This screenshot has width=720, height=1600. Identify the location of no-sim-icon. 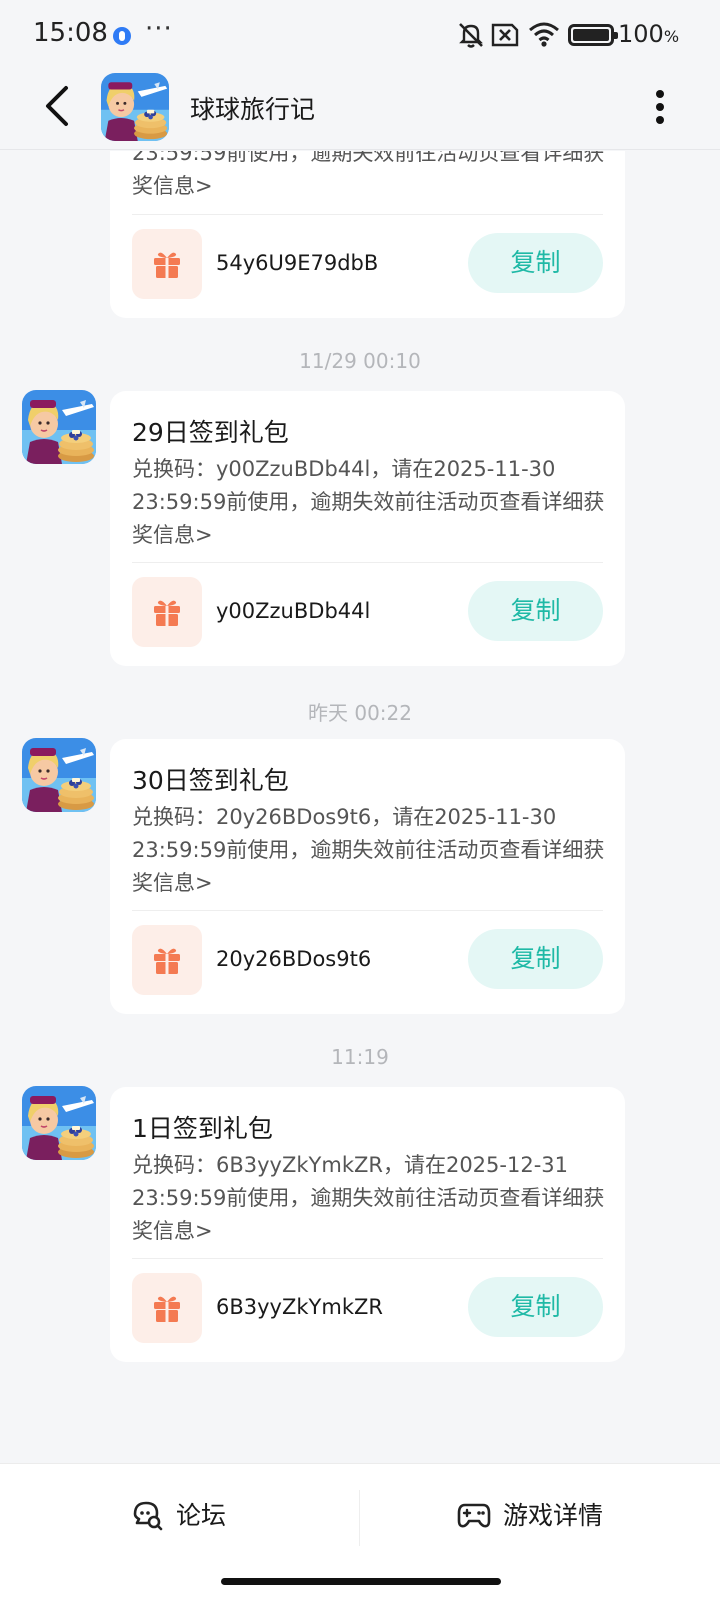
(505, 35).